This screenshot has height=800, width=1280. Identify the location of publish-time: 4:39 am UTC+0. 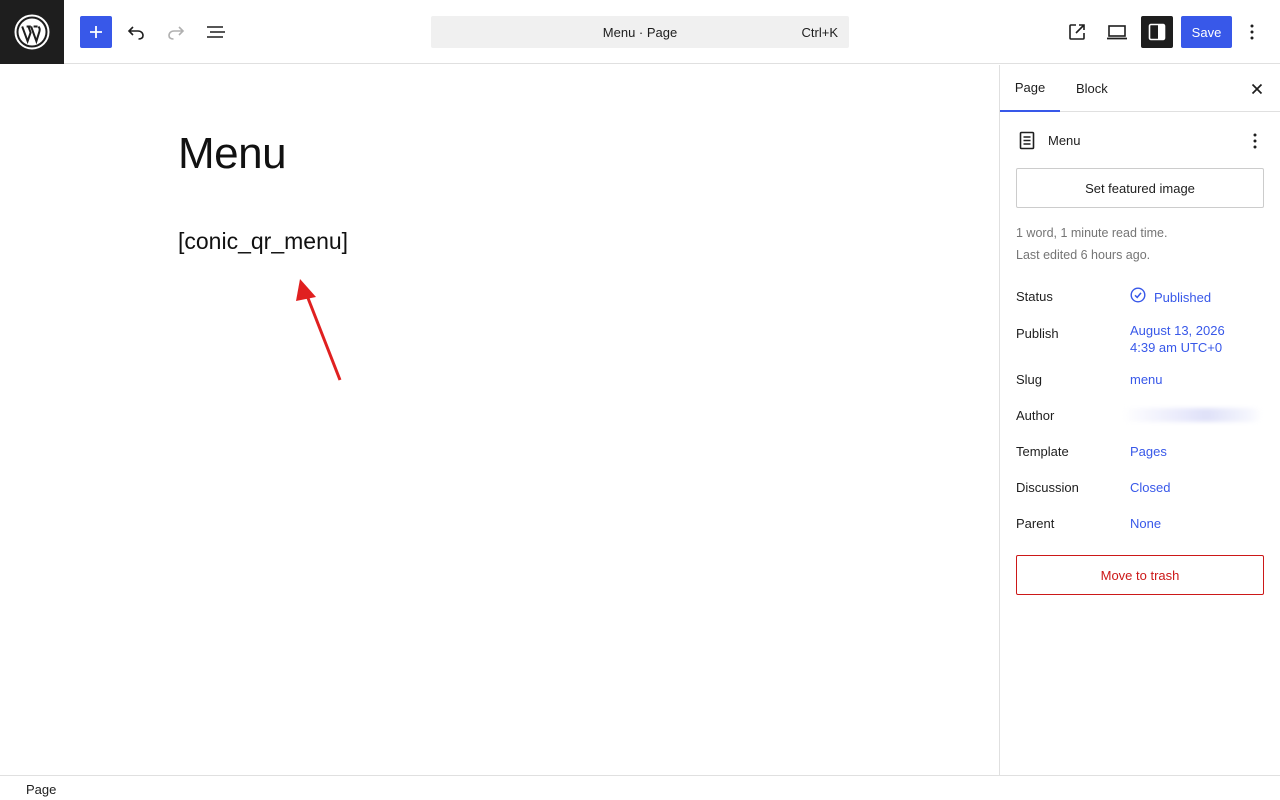
(1176, 347).